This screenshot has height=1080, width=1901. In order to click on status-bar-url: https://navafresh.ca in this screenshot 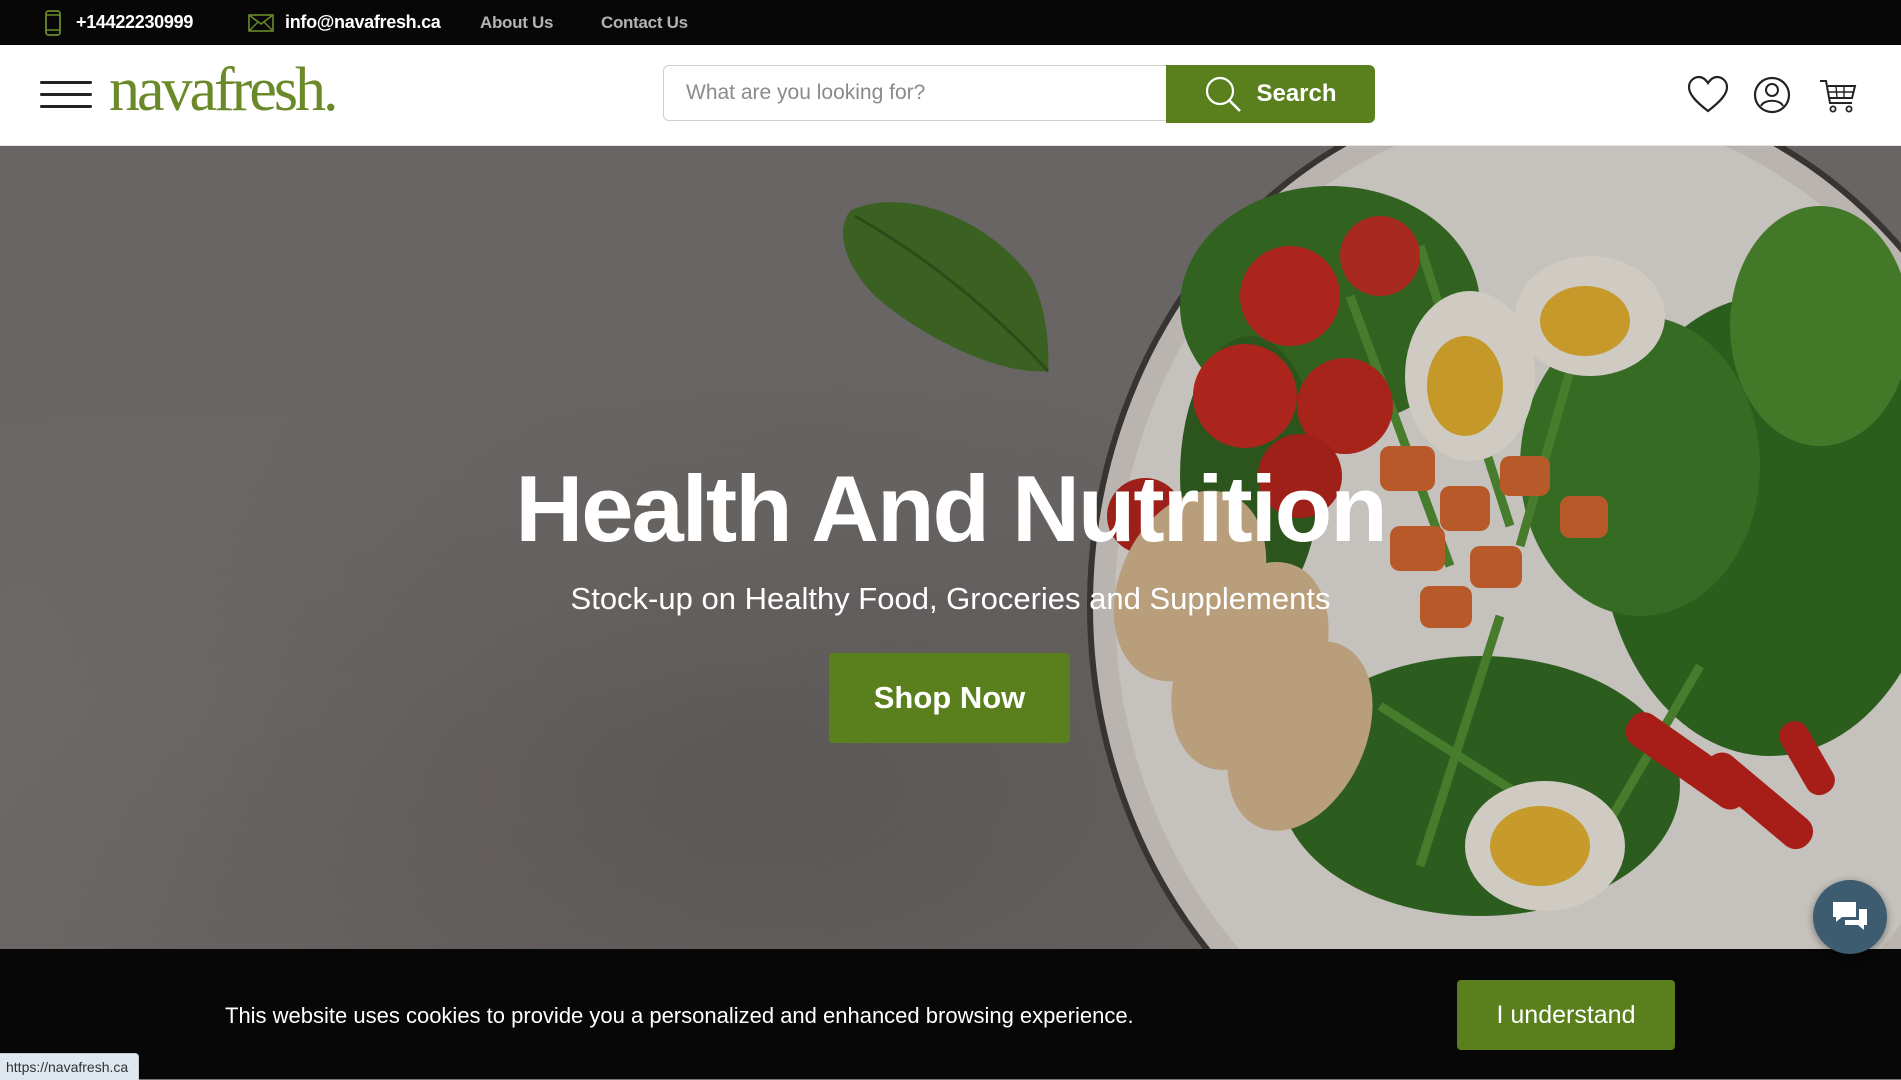, I will do `click(70, 1066)`.